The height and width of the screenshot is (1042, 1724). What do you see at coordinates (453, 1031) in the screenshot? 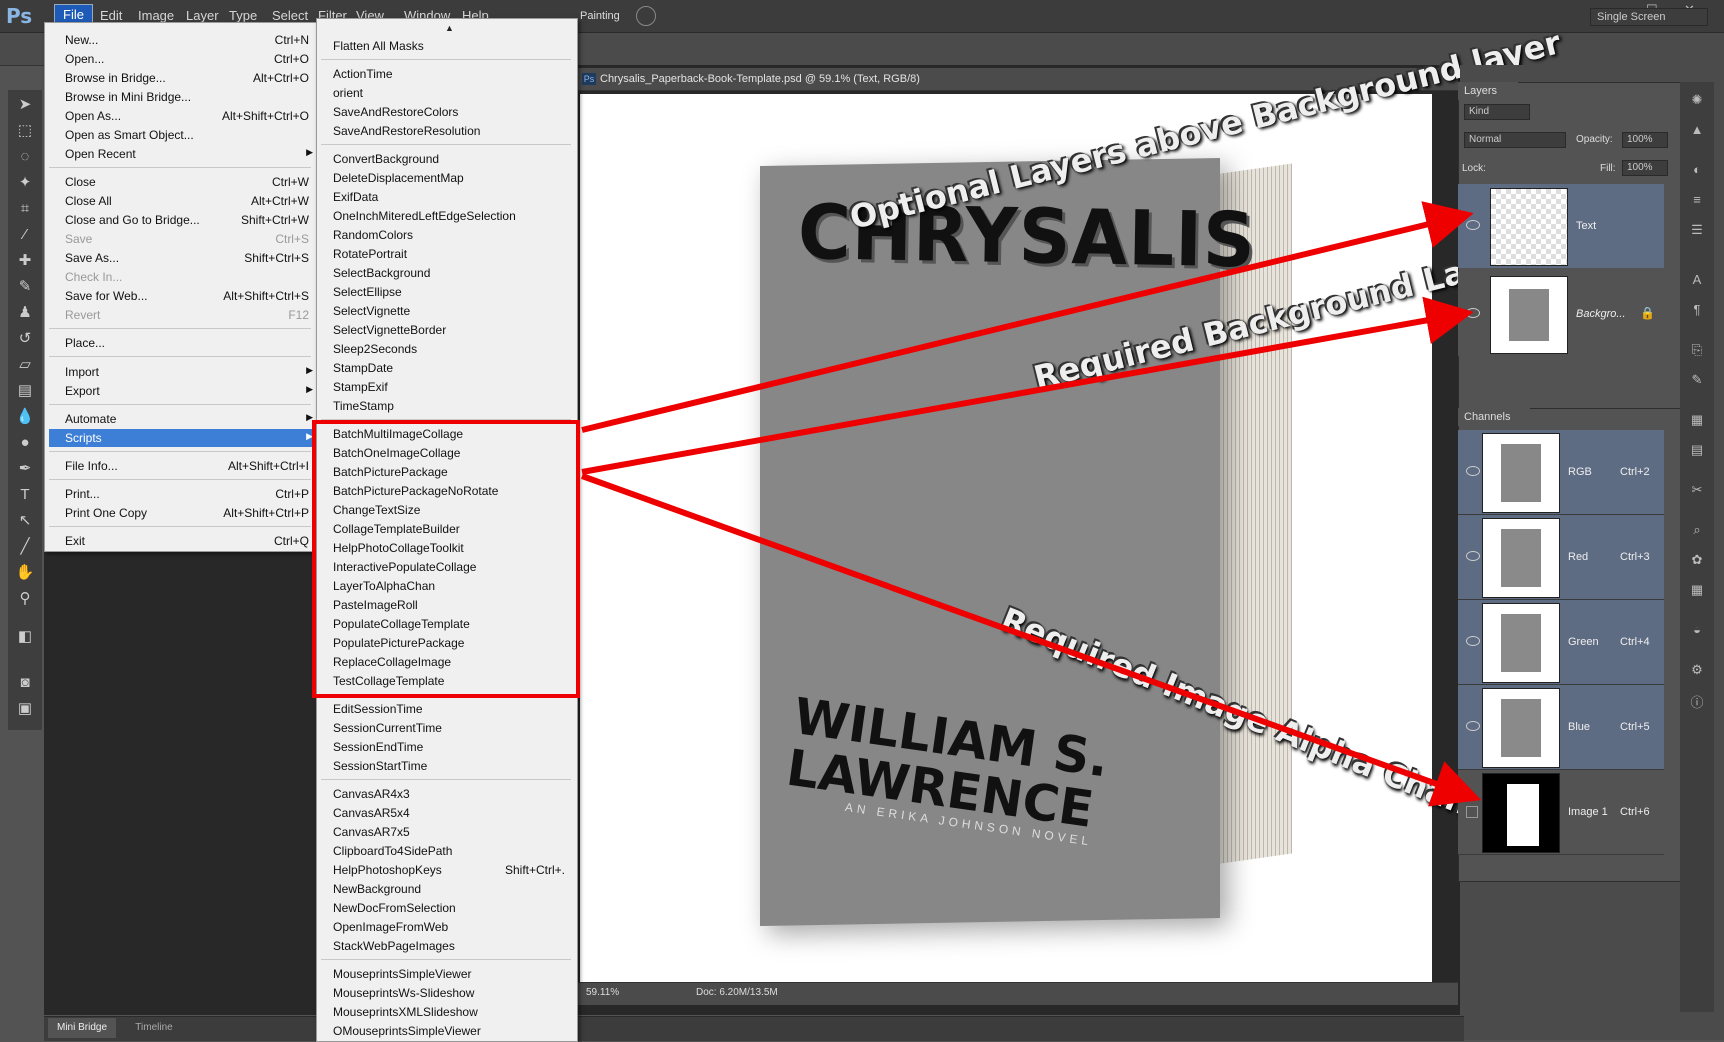
I see `script-item-omouseprints-simple-viewer: OMouseprintsSimpleViewer` at bounding box center [453, 1031].